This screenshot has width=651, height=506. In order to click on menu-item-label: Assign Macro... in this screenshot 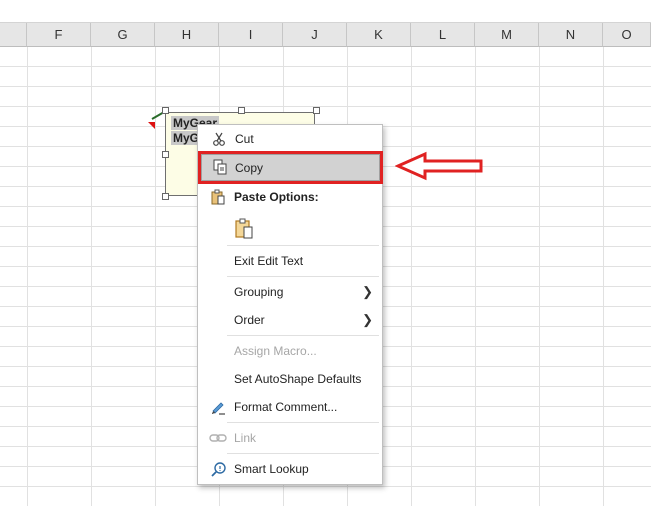, I will do `click(275, 351)`.